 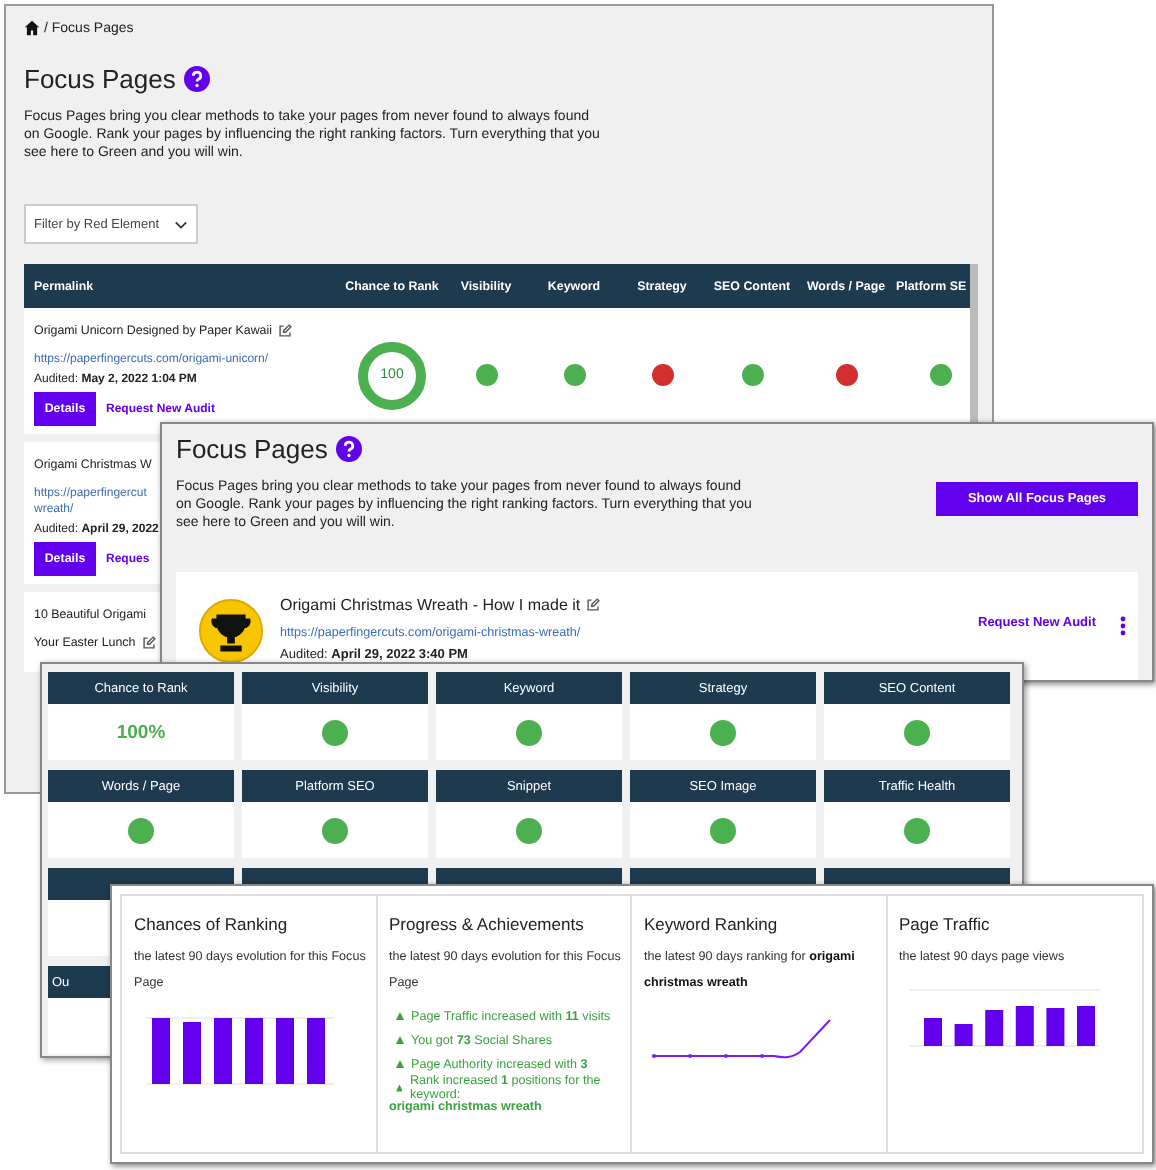 I want to click on panel-title: Keyword Ranking, so click(x=712, y=924).